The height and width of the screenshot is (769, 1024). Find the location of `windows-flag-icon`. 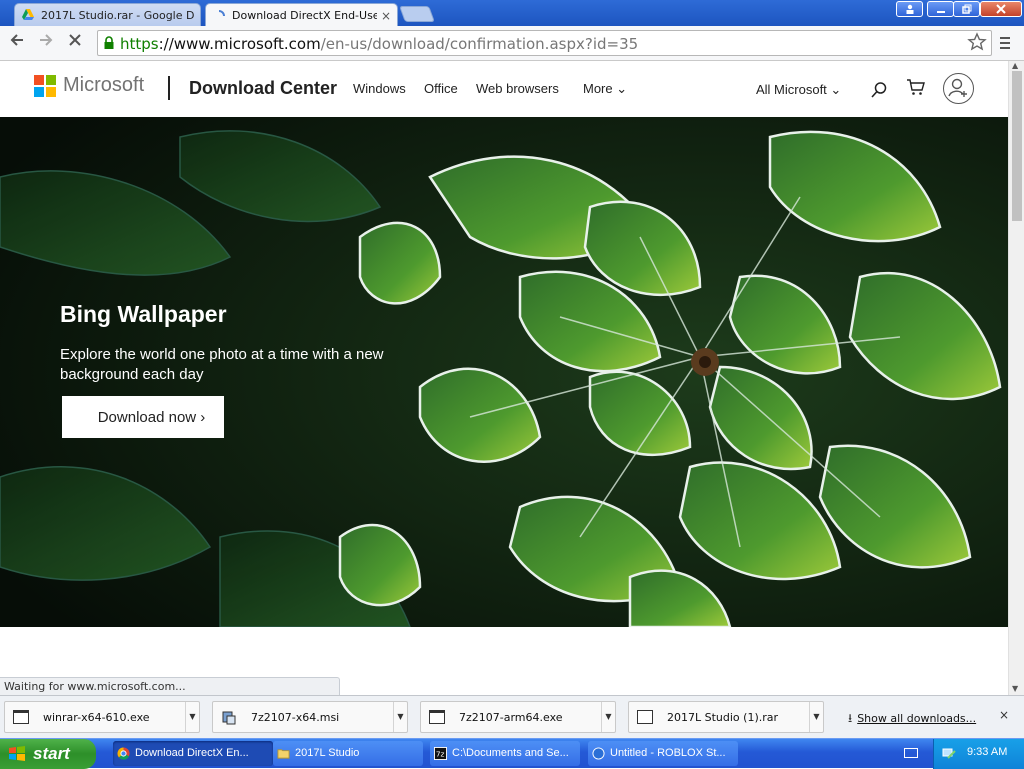

windows-flag-icon is located at coordinates (17, 753).